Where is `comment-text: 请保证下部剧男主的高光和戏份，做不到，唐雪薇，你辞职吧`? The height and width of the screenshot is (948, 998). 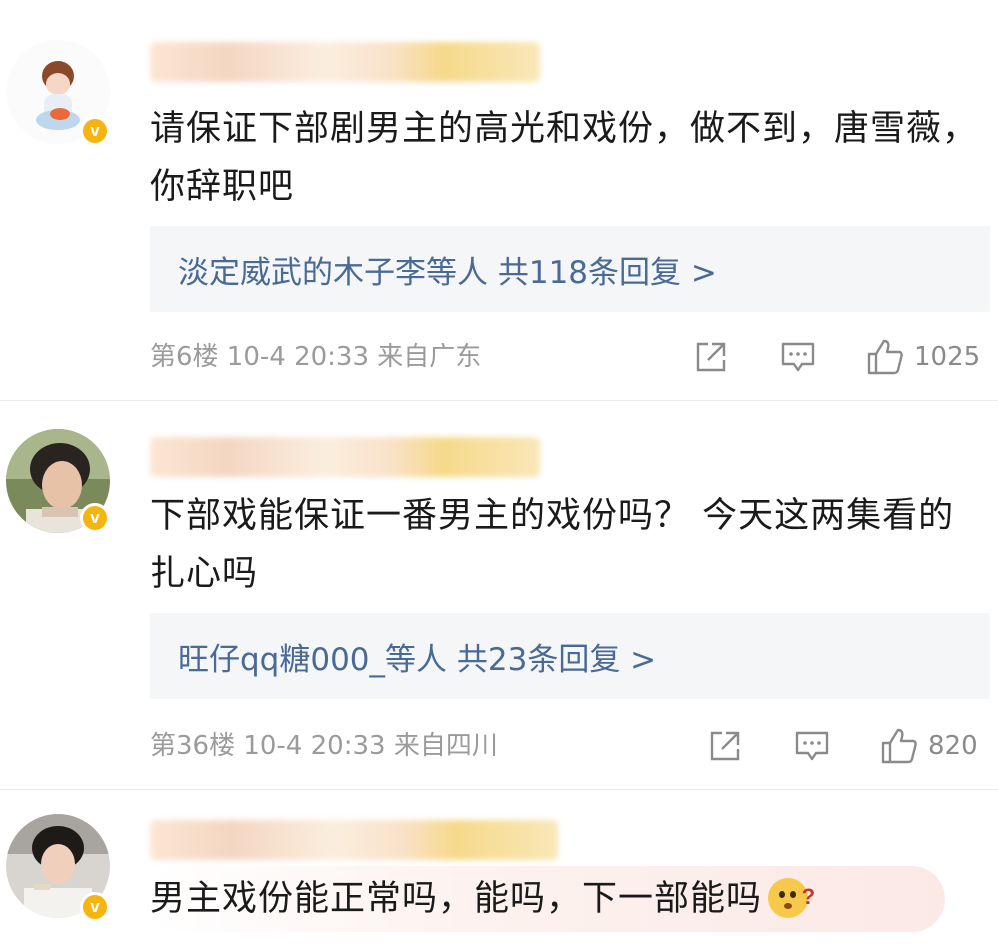
comment-text: 请保证下部剧男主的高光和戏份，做不到，唐雪薇，你辞职吧 is located at coordinates (564, 158).